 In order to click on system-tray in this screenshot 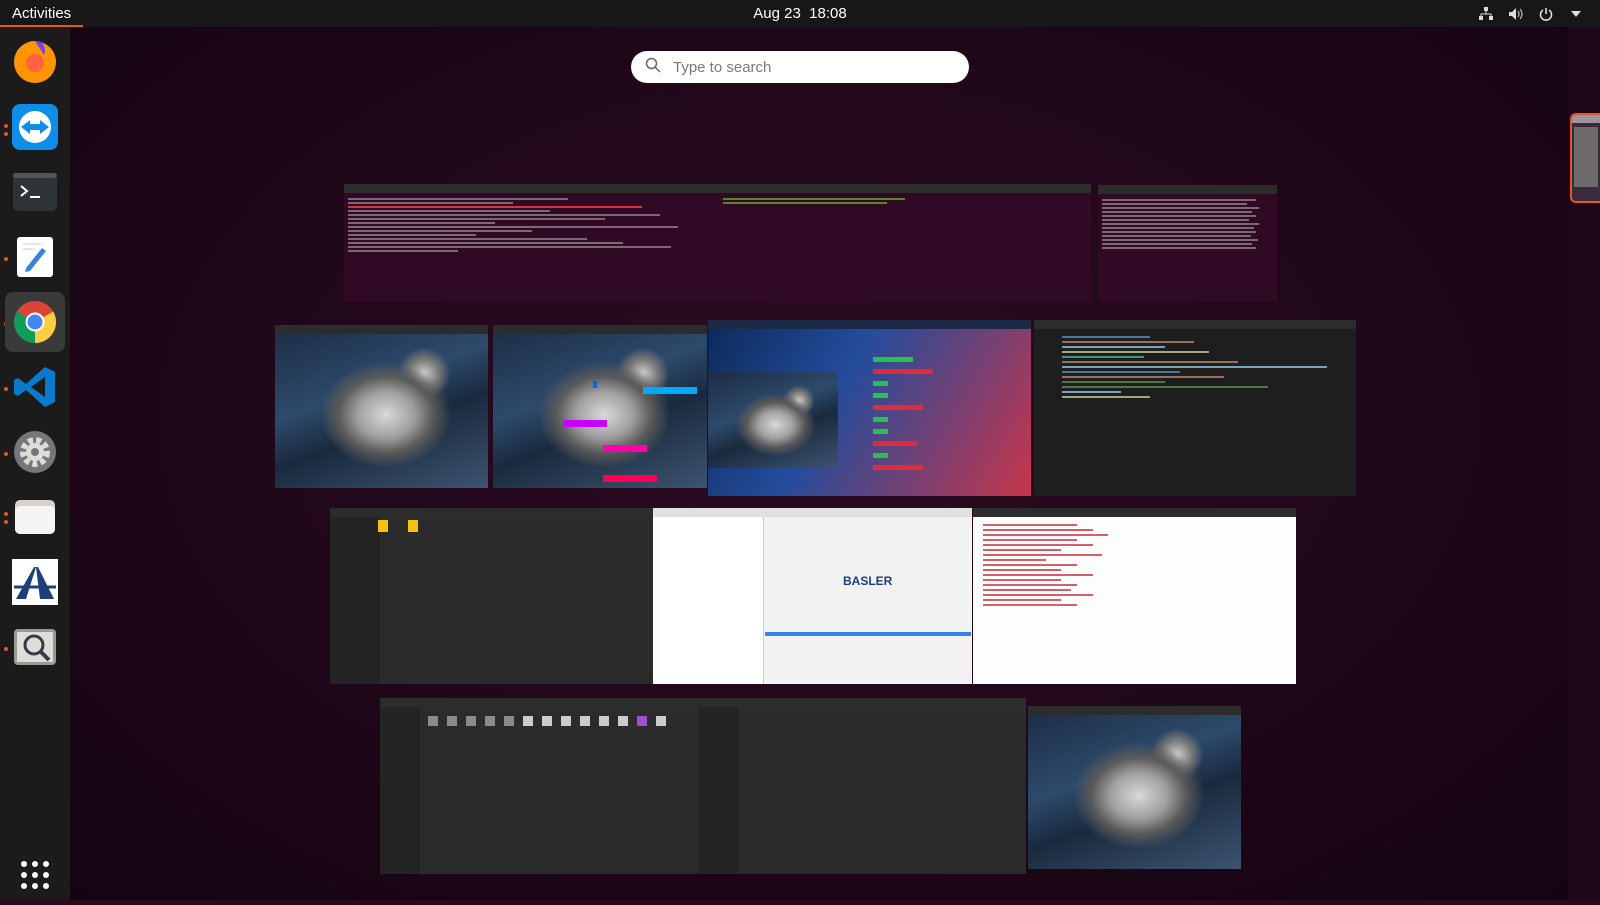, I will do `click(1531, 13)`.